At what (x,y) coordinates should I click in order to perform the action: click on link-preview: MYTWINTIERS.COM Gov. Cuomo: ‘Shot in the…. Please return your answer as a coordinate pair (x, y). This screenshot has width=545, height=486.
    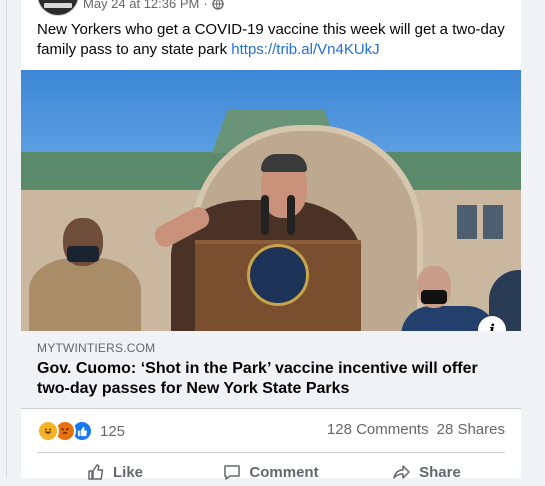
    Looking at the image, I should click on (271, 370).